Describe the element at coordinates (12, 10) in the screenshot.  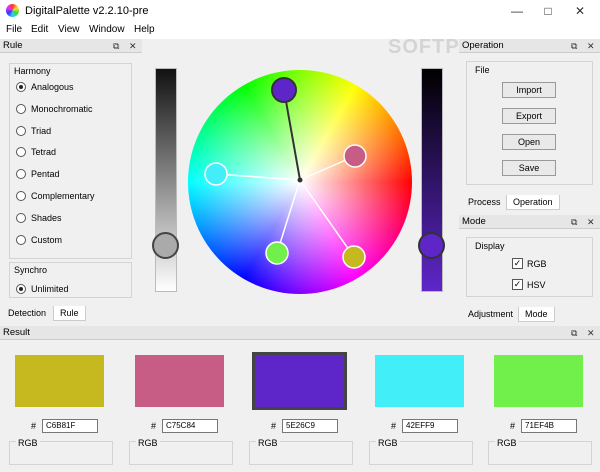
I see `app-logo-icon` at that location.